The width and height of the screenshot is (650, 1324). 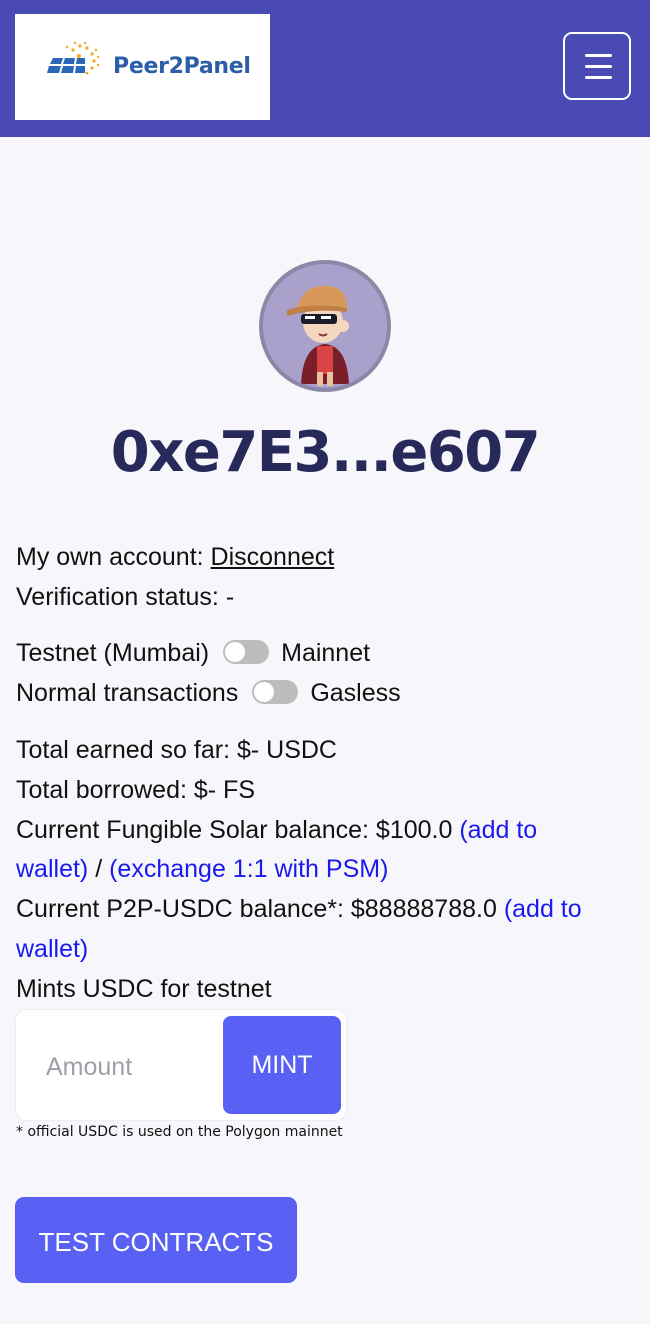 I want to click on mint-button: MINT, so click(x=282, y=1065).